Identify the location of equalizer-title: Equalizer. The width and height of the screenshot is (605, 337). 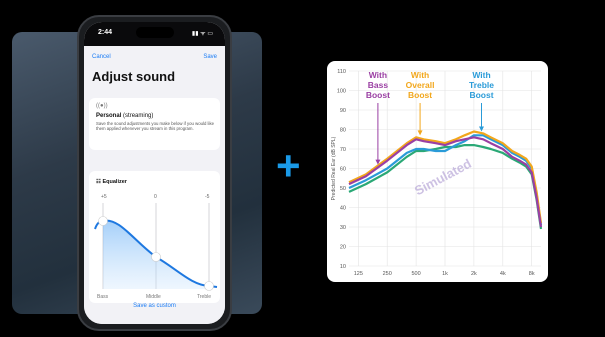
(114, 182).